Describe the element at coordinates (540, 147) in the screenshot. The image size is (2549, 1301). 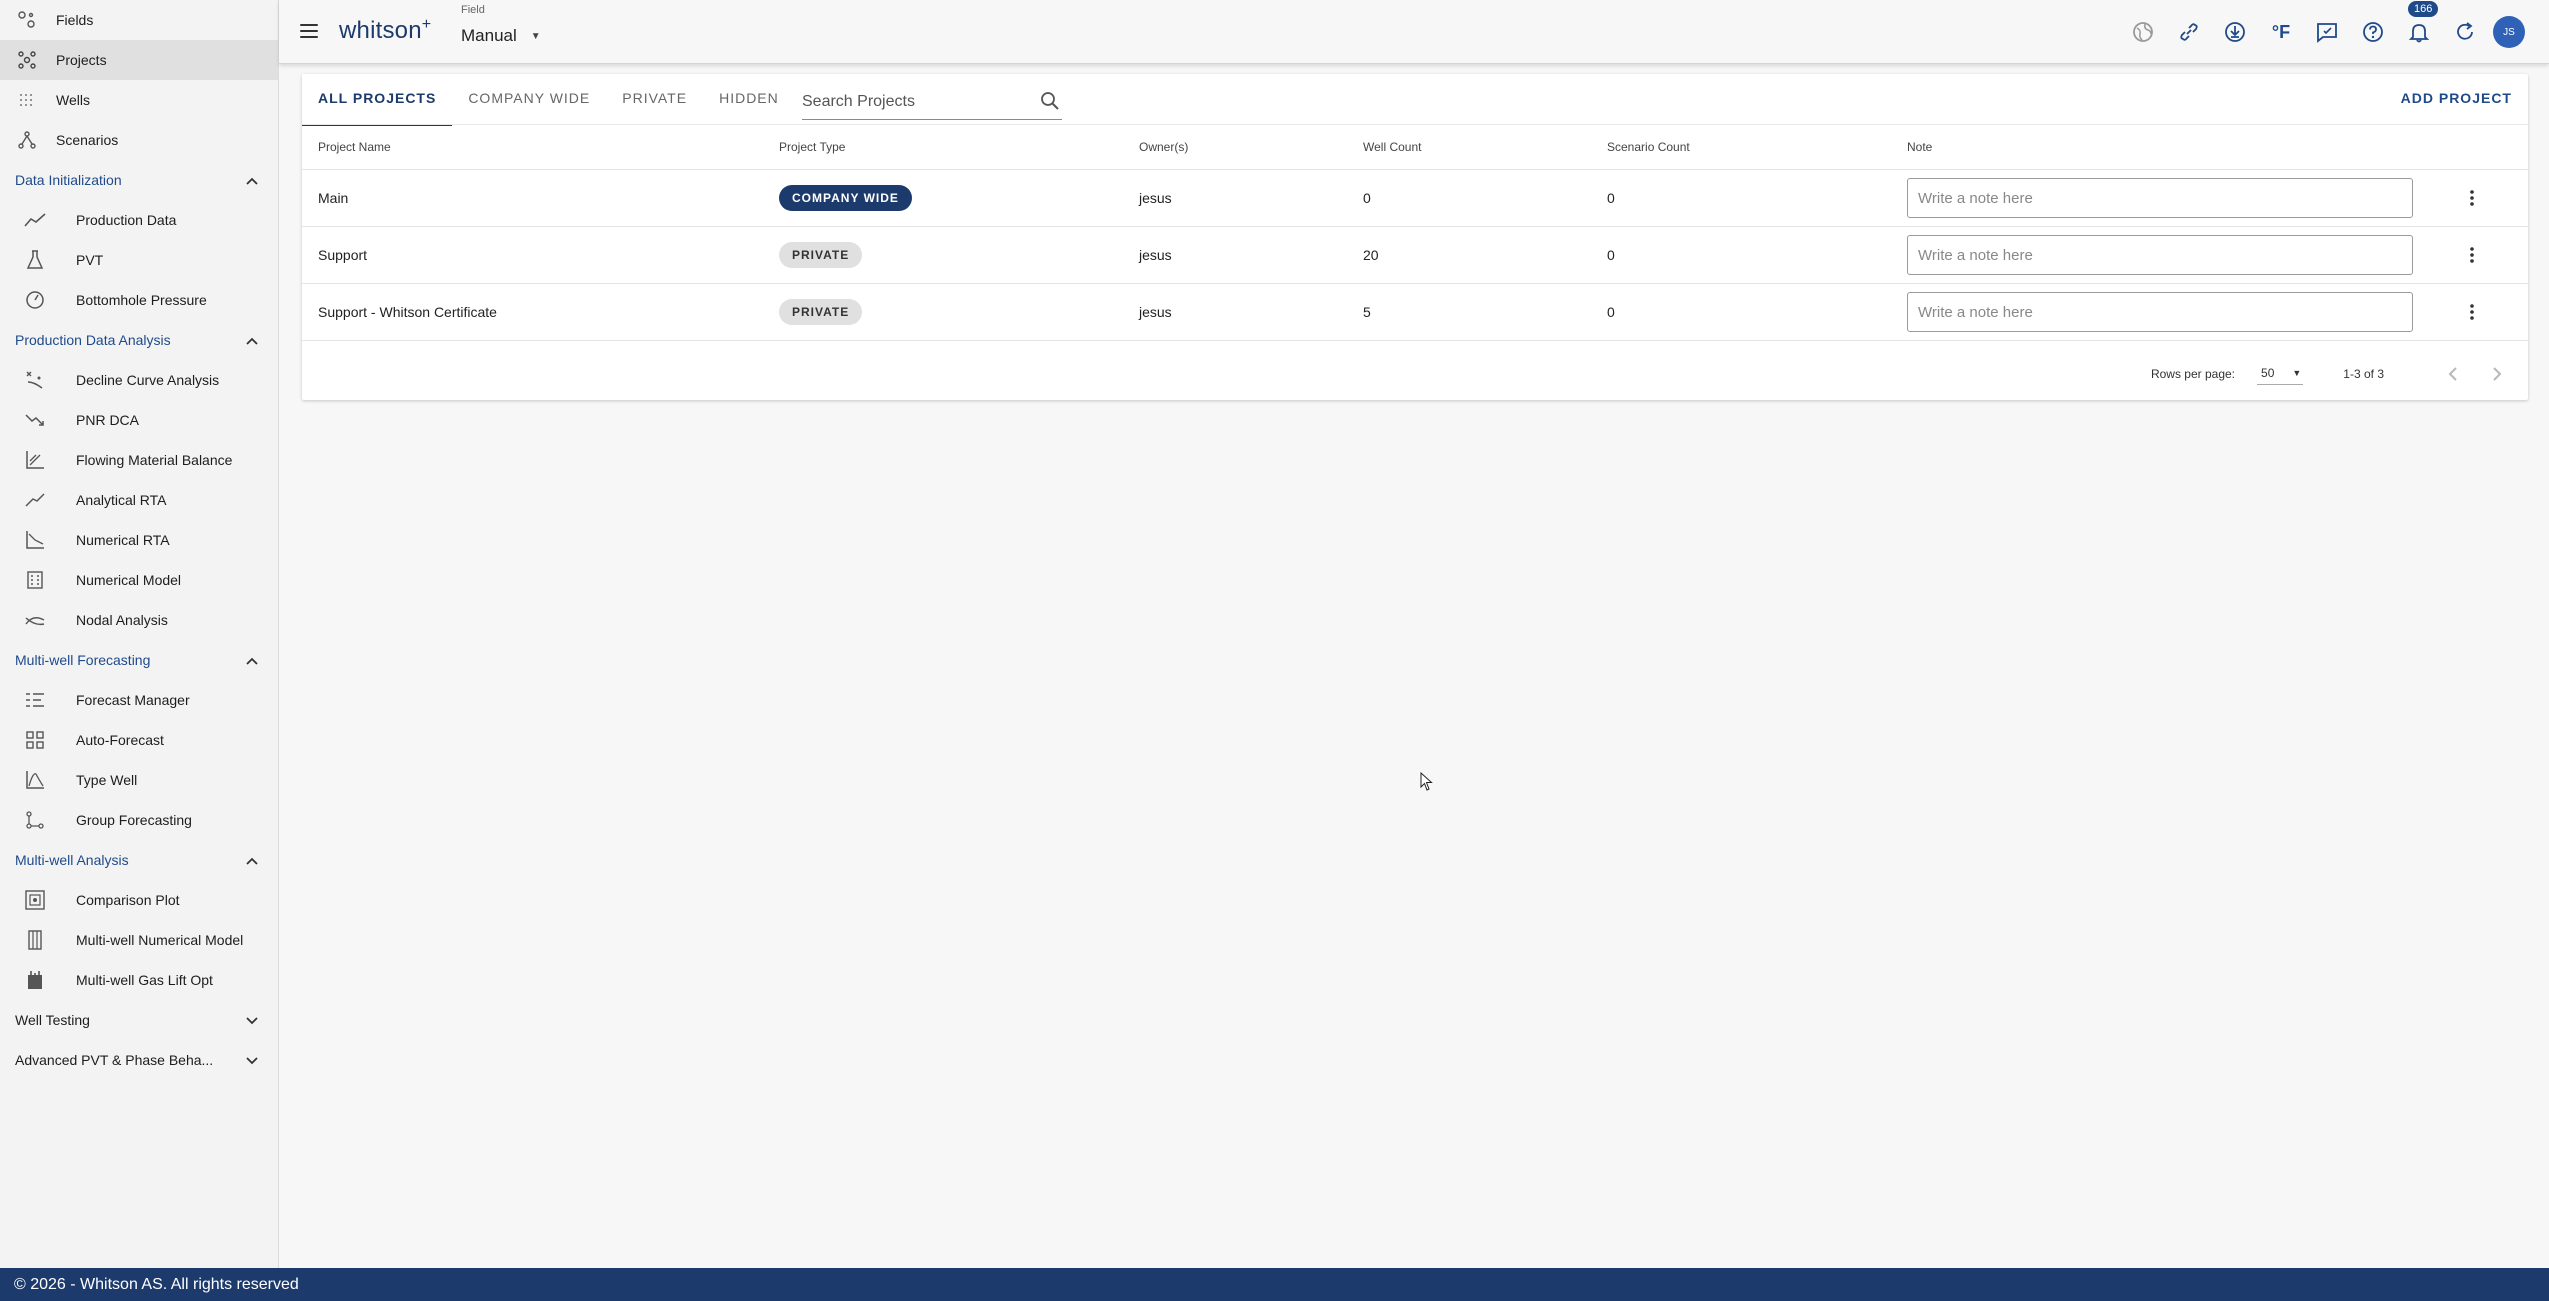
I see `column-header-project-name: Project Name` at that location.